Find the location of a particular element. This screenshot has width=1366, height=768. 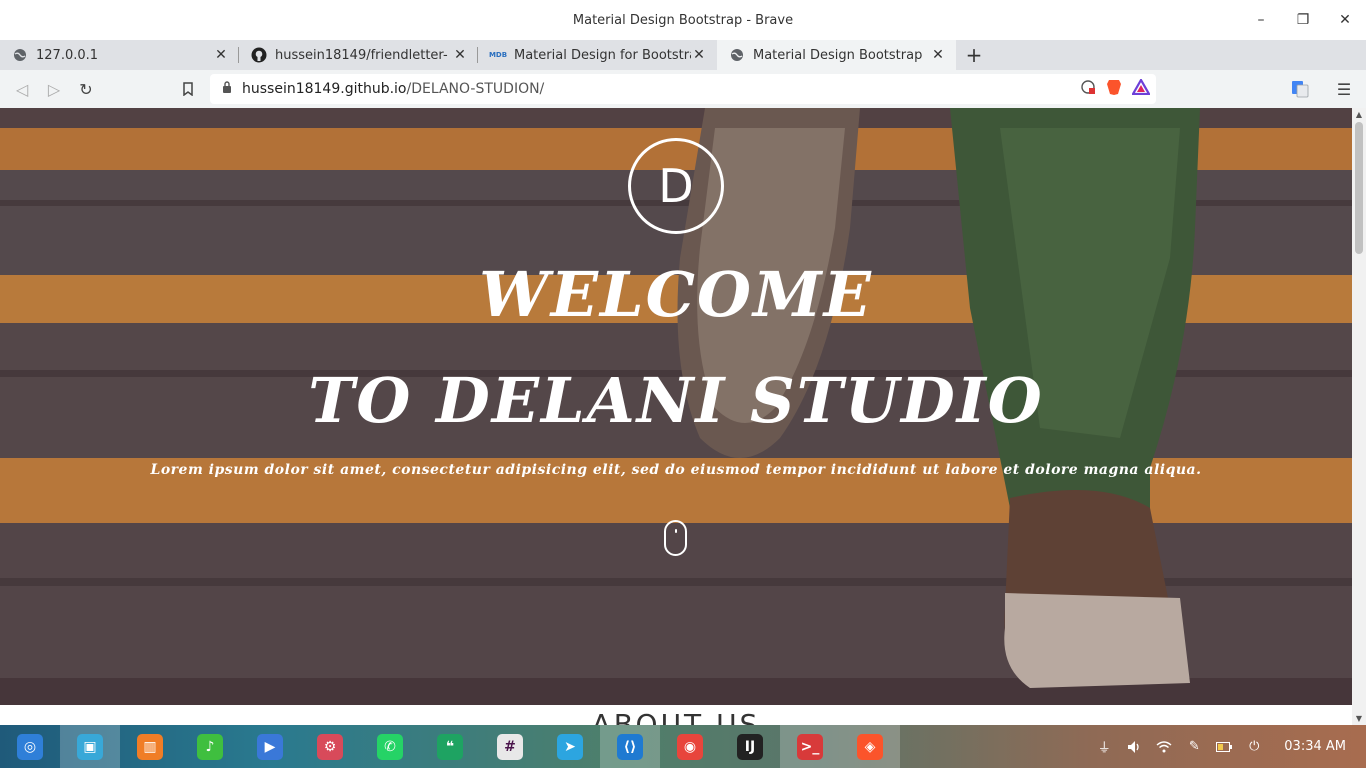

menu-button: ☰ is located at coordinates (1344, 89).